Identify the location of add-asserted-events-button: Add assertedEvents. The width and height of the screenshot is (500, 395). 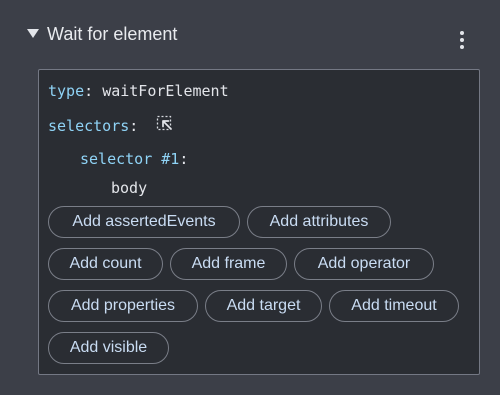
(144, 222).